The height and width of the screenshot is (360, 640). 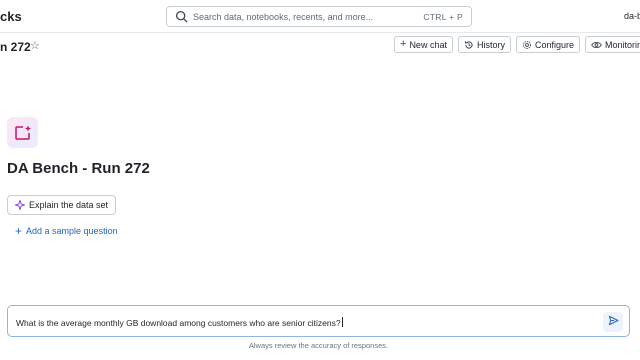 I want to click on sparkle-icon, so click(x=20, y=205).